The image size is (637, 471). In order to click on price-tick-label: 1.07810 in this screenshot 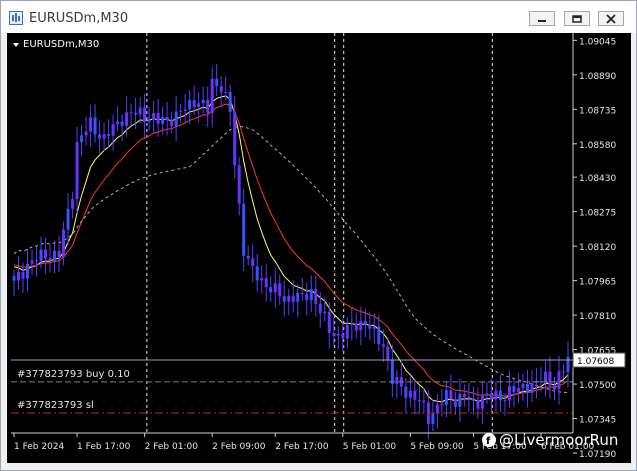, I will do `click(597, 317)`.